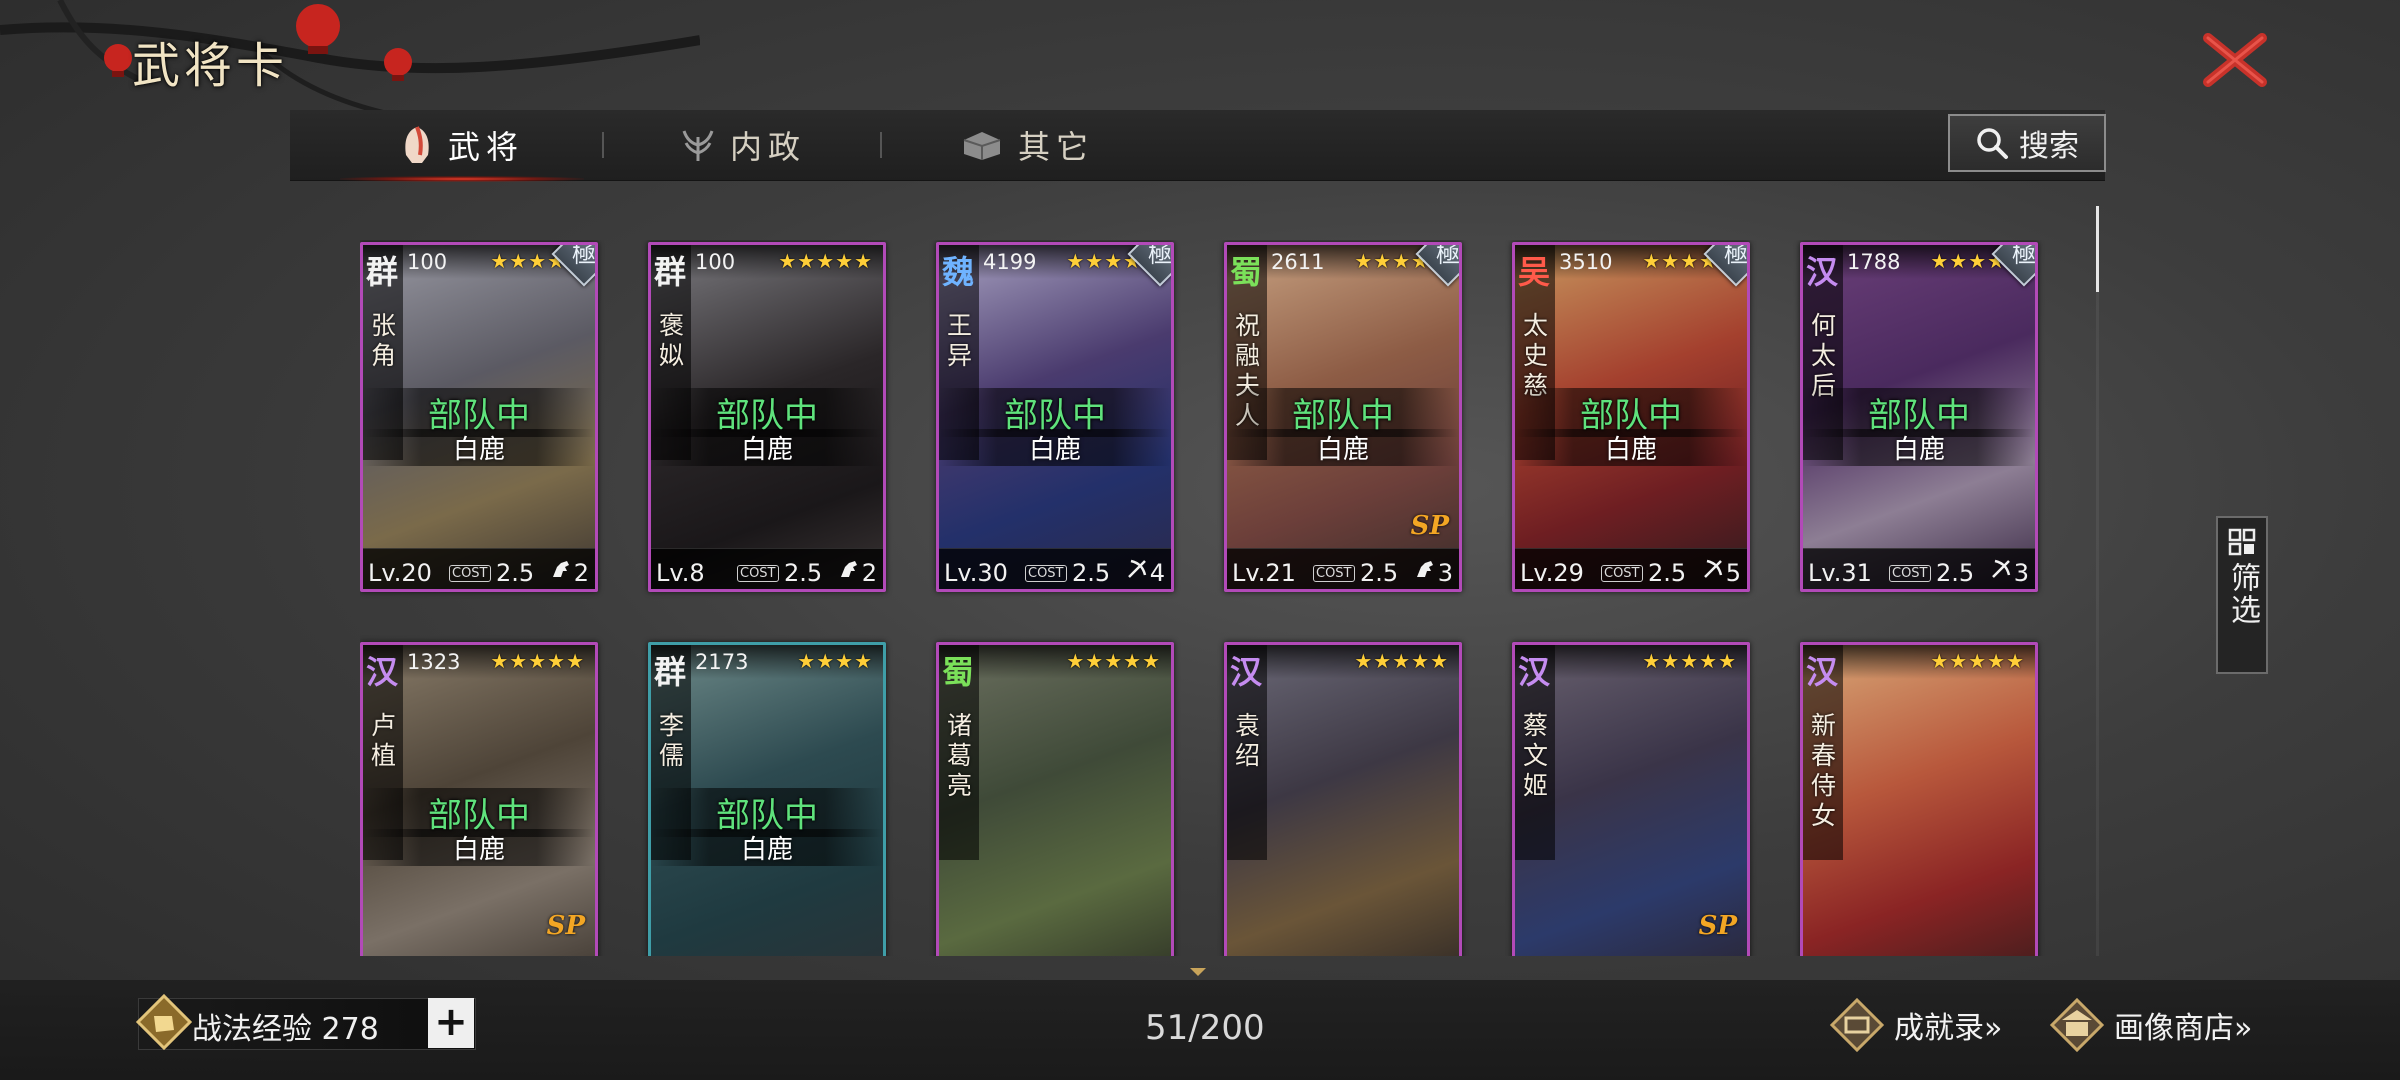 This screenshot has width=2400, height=1080. Describe the element at coordinates (672, 740) in the screenshot. I see `general-name: 李儒` at that location.